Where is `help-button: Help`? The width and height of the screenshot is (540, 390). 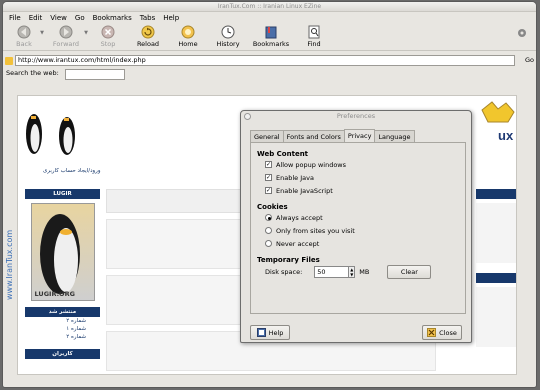
help-button: Help is located at coordinates (270, 332).